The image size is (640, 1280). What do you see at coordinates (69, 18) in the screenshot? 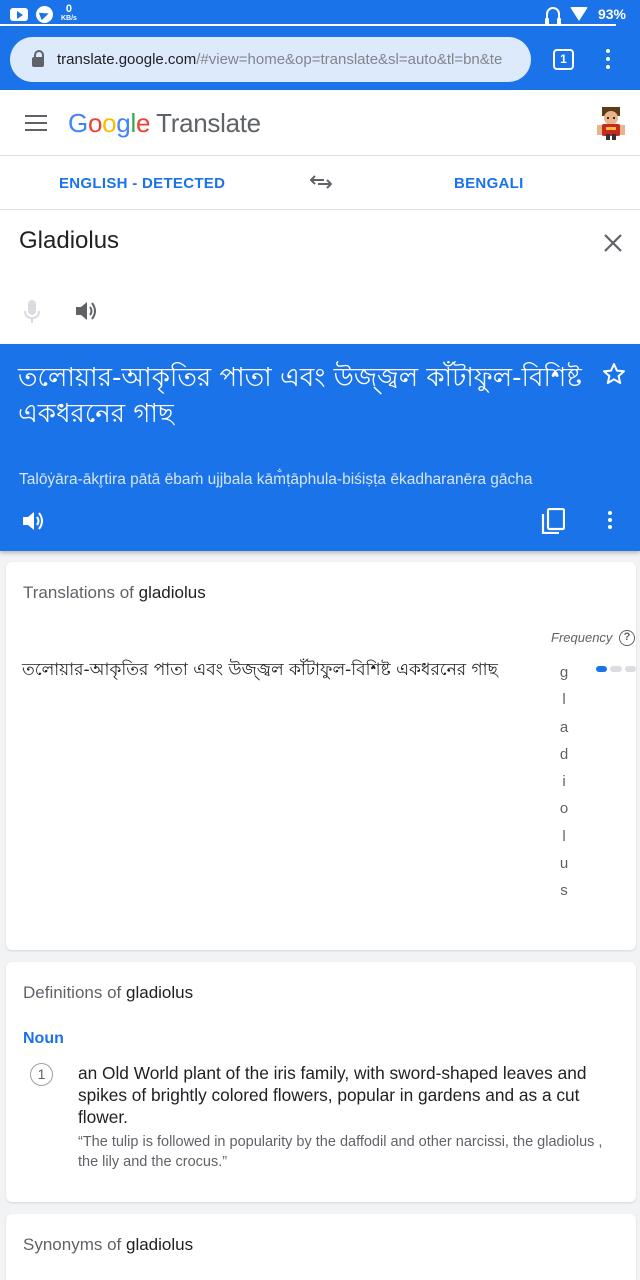
I see `network-speed-unit: KB/s` at bounding box center [69, 18].